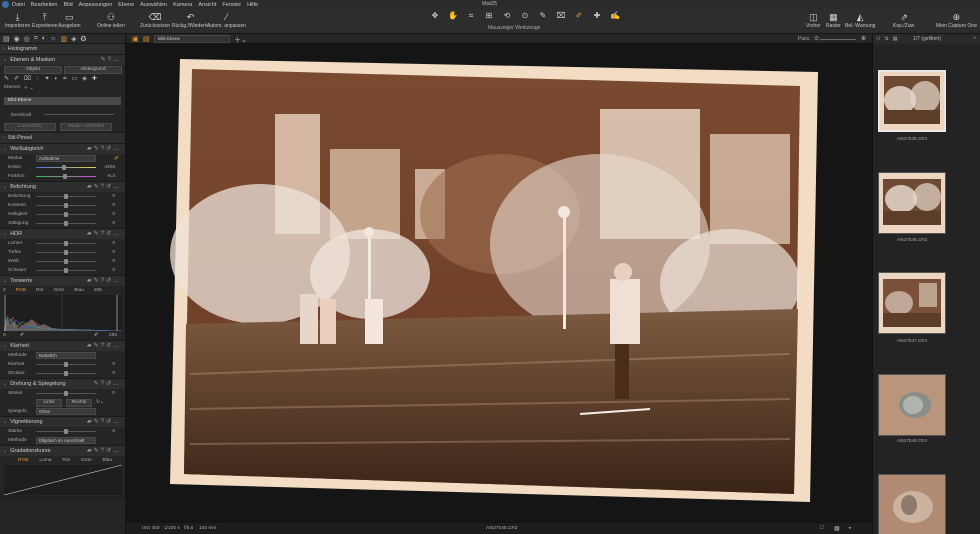 The height and width of the screenshot is (534, 980). What do you see at coordinates (79, 114) in the screenshot?
I see `opacity-slider` at bounding box center [79, 114].